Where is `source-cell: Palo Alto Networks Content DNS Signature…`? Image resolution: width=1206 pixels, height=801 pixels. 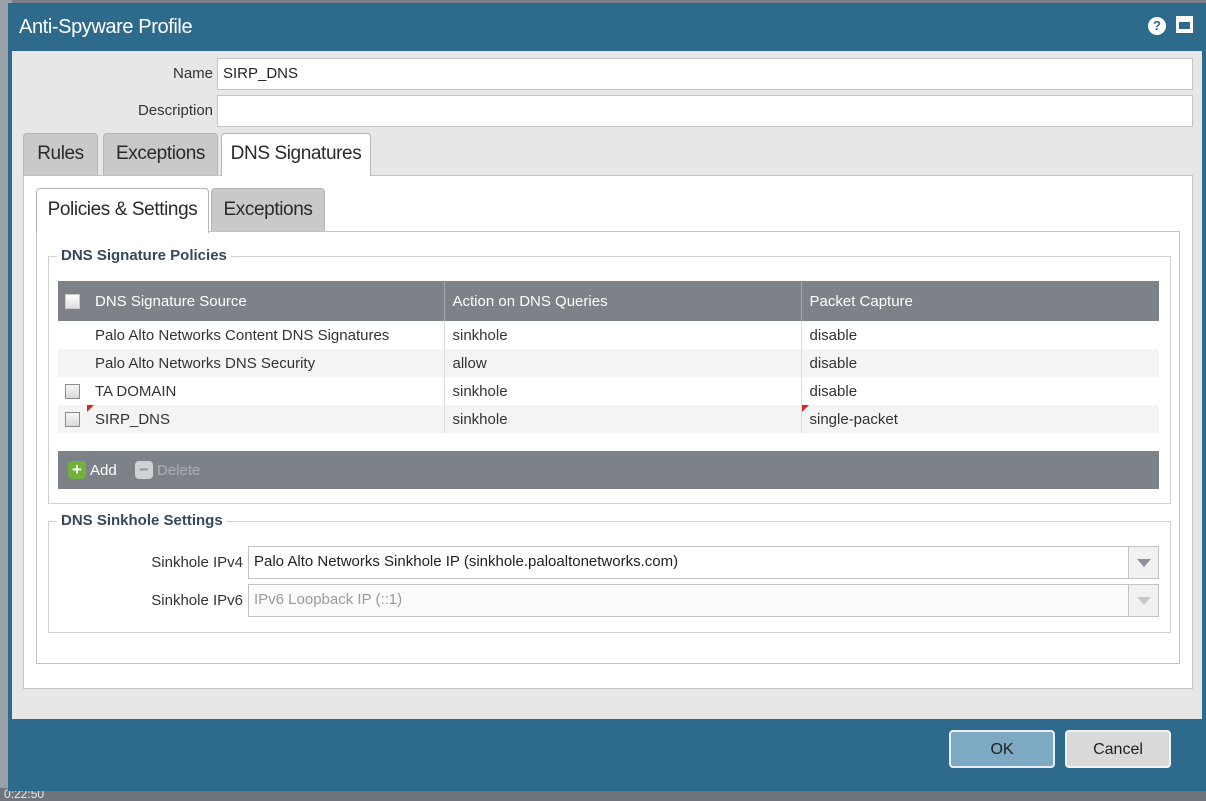 source-cell: Palo Alto Networks Content DNS Signature… is located at coordinates (266, 335).